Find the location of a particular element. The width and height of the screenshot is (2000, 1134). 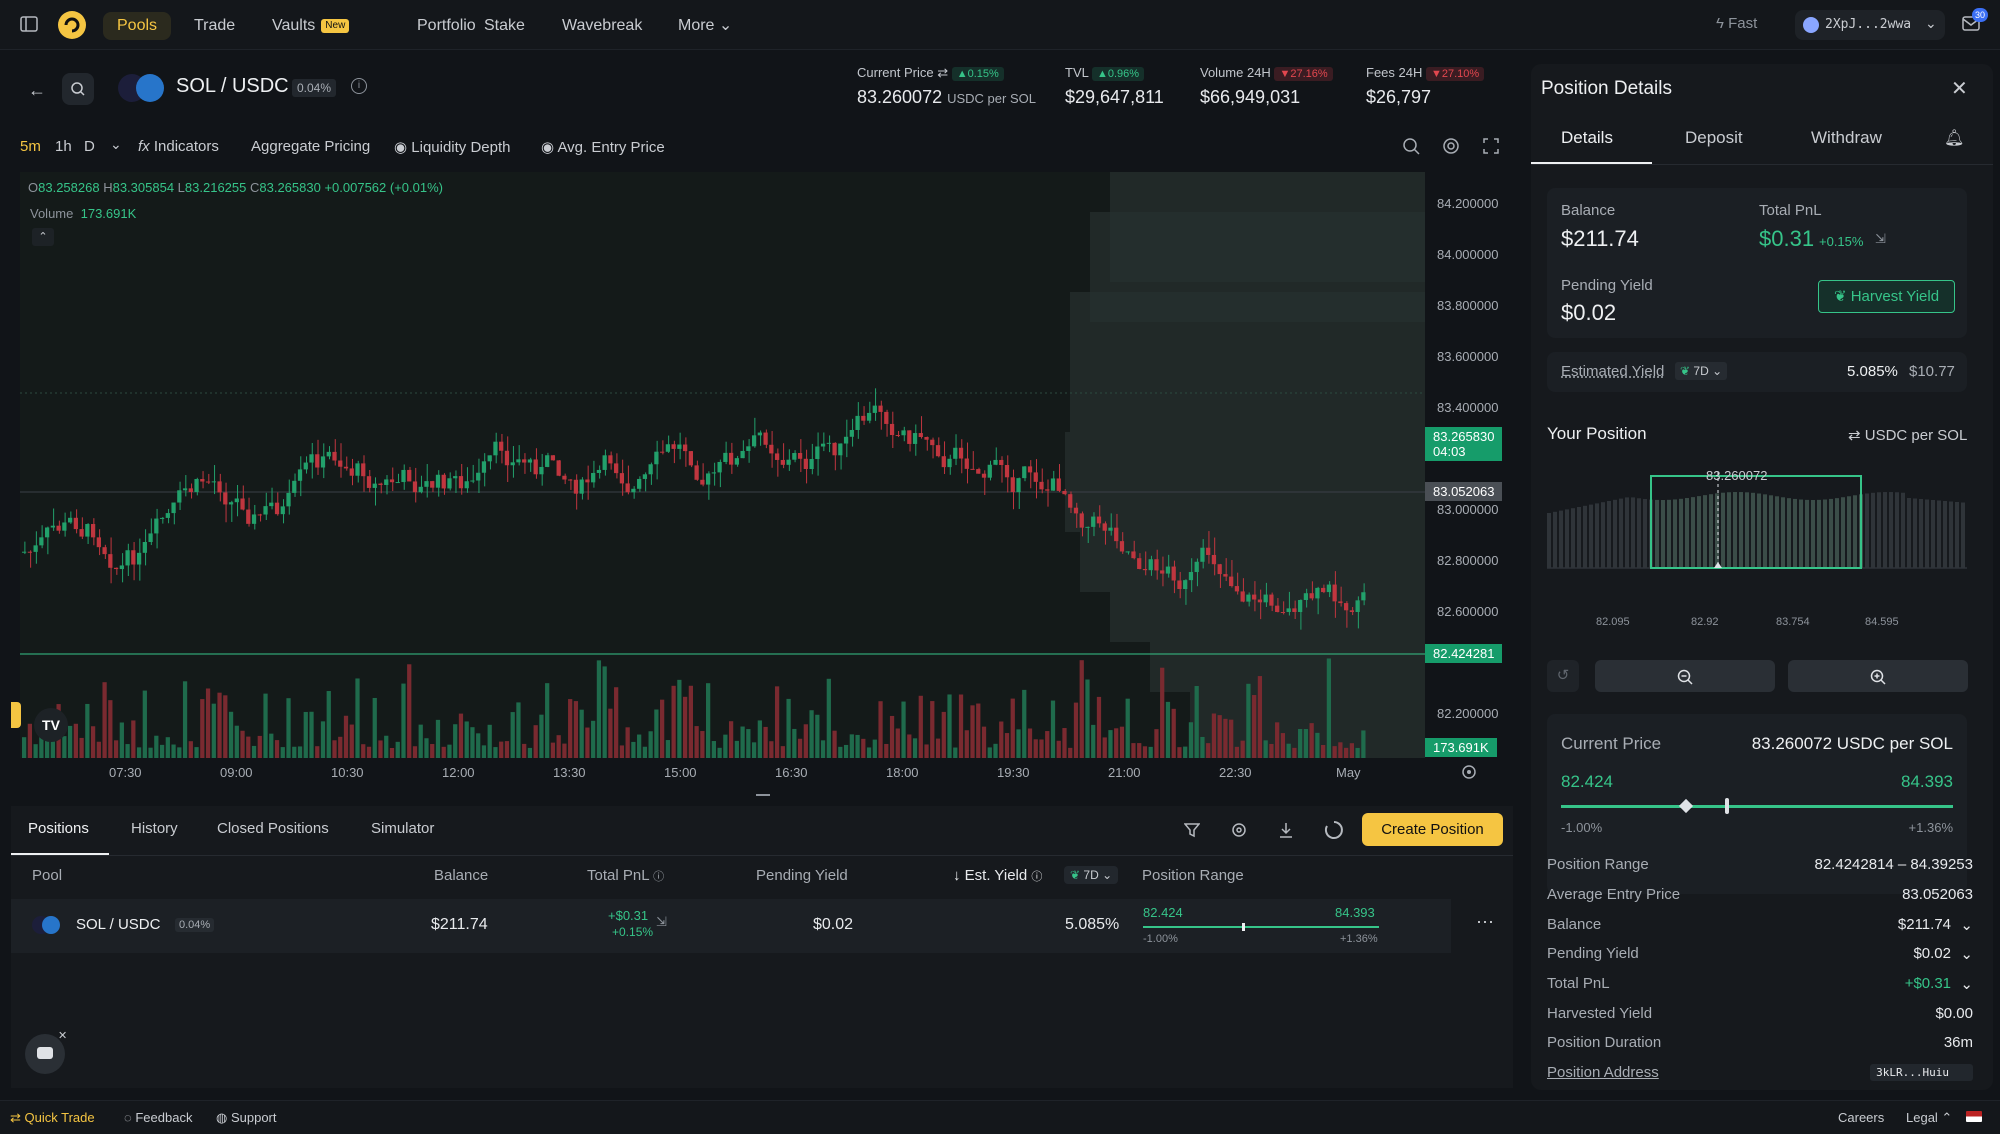

gear-icon is located at coordinates (1239, 830).